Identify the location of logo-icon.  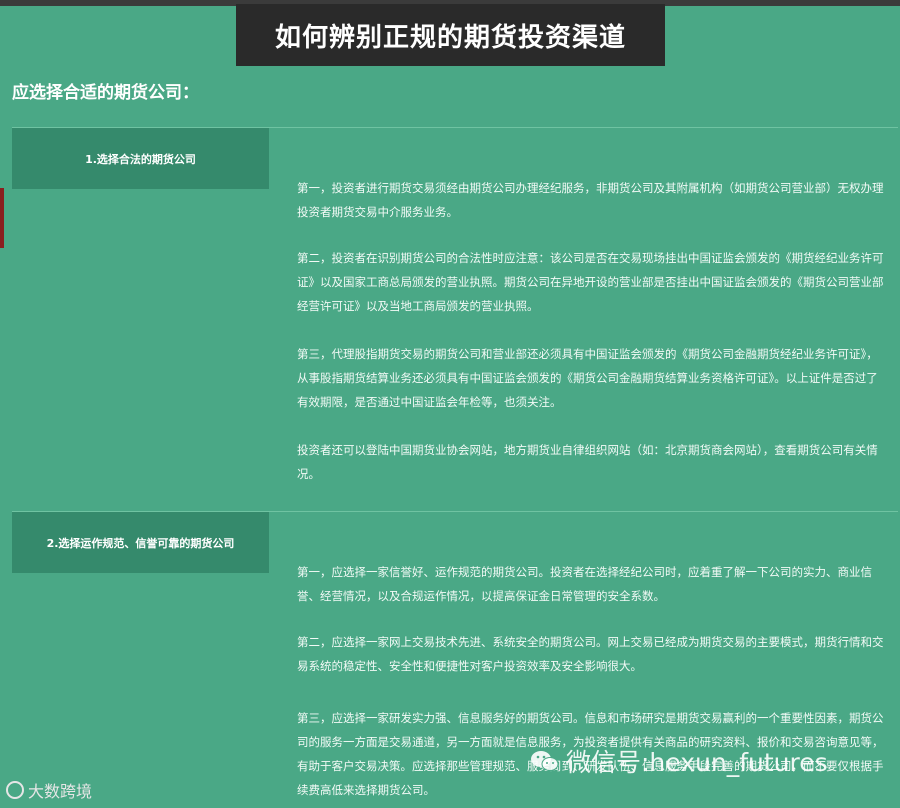
(15, 790).